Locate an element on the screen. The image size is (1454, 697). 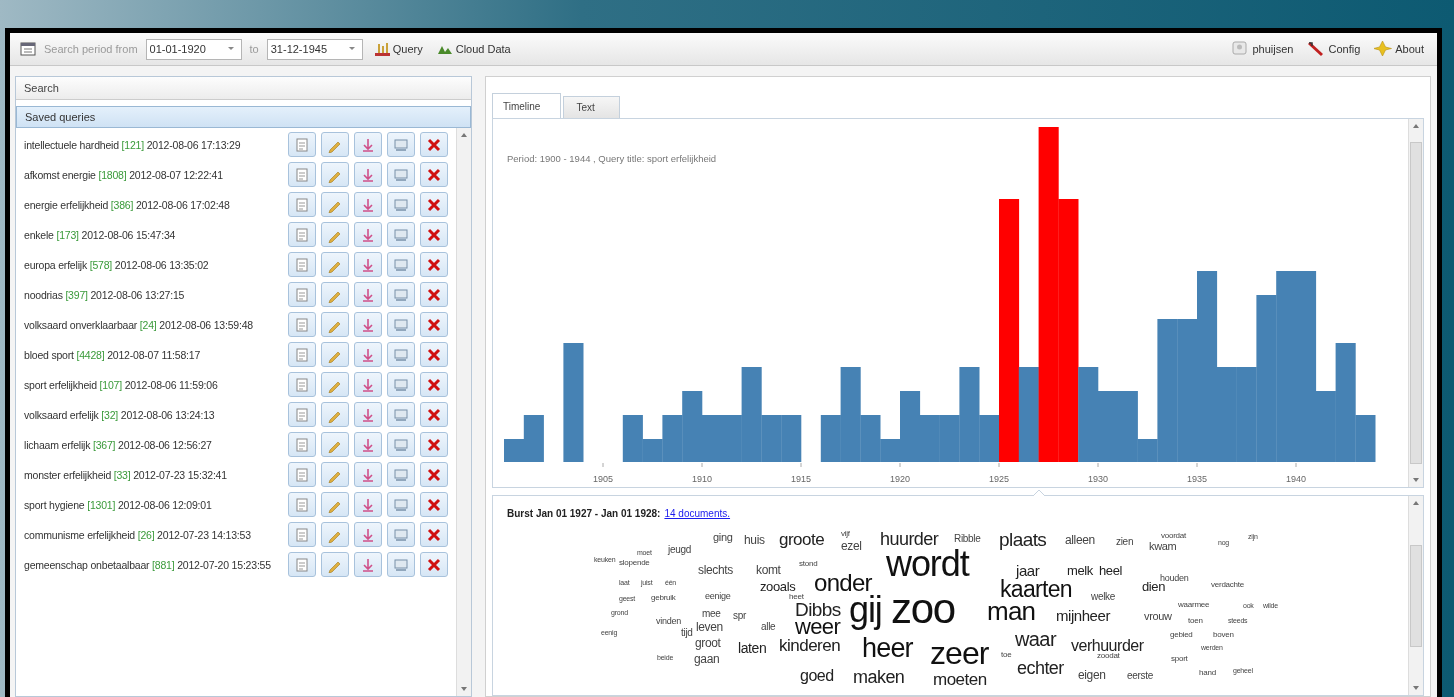
cloud-word: dien is located at coordinates (1154, 586).